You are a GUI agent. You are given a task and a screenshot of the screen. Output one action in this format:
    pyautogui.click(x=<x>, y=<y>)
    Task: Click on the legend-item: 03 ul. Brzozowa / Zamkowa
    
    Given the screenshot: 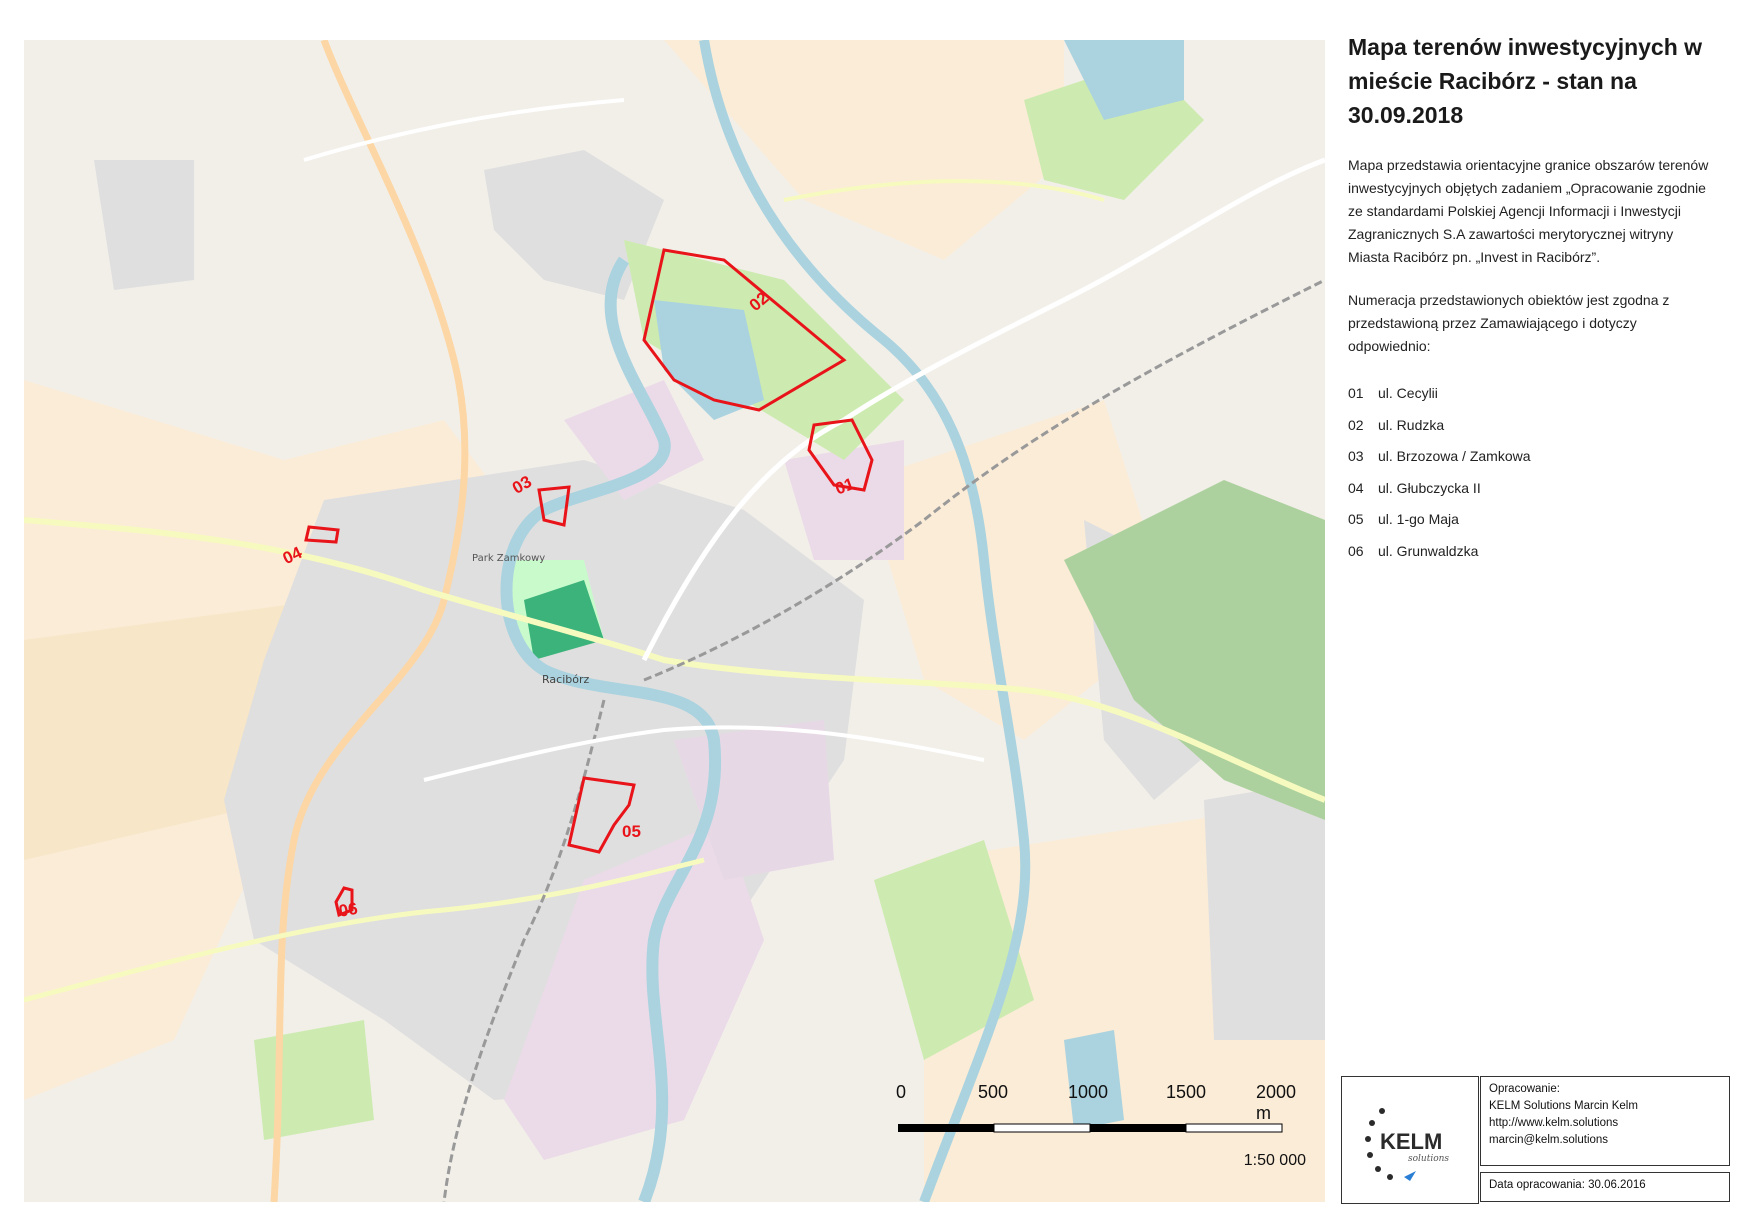 What is the action you would take?
    pyautogui.click(x=1439, y=456)
    